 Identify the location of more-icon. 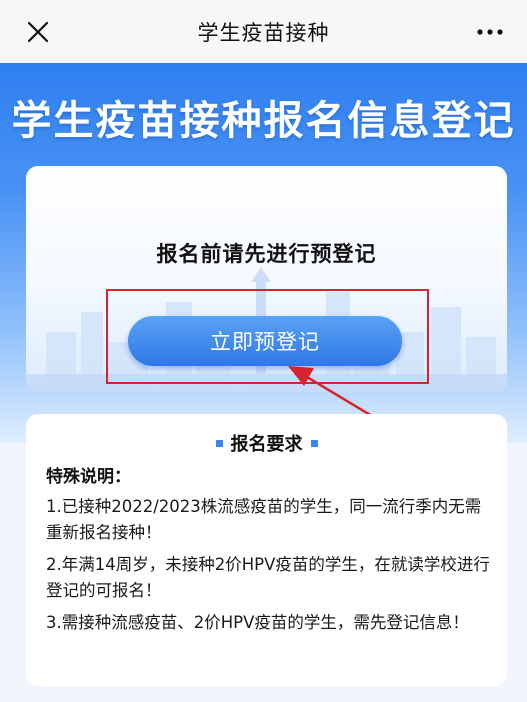
(490, 32).